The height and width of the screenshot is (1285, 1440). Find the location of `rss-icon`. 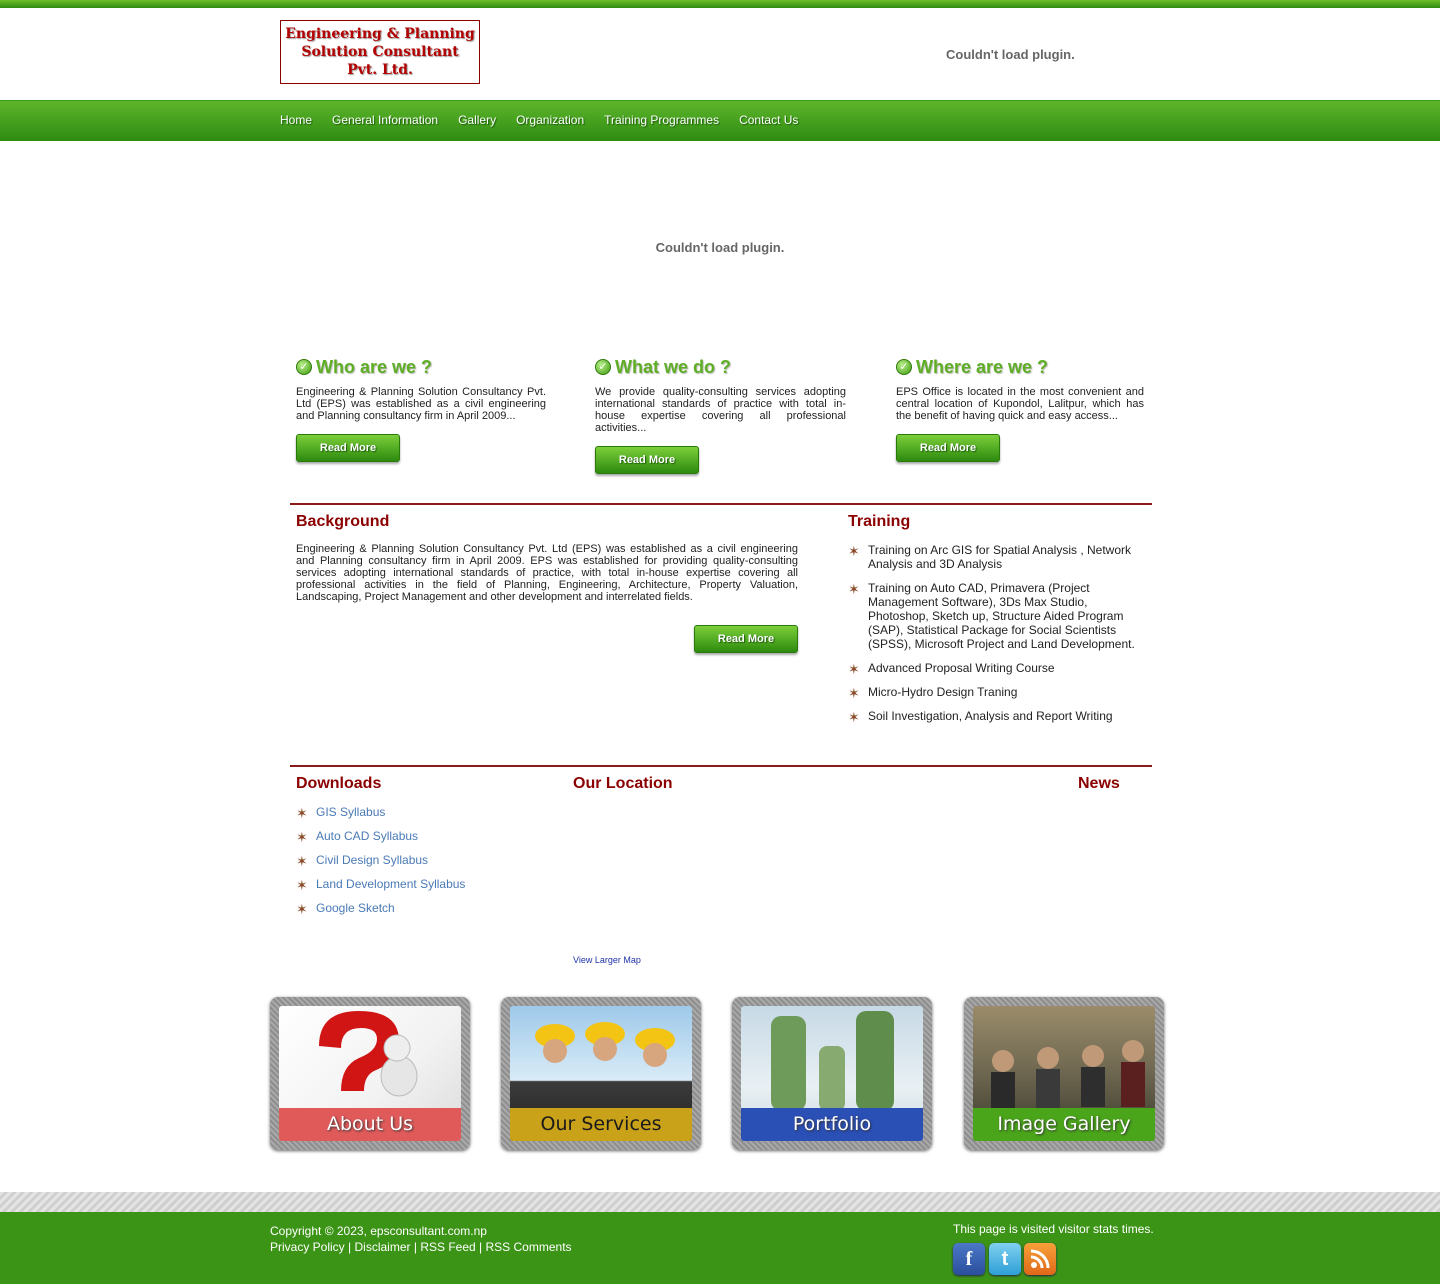

rss-icon is located at coordinates (1040, 1259).